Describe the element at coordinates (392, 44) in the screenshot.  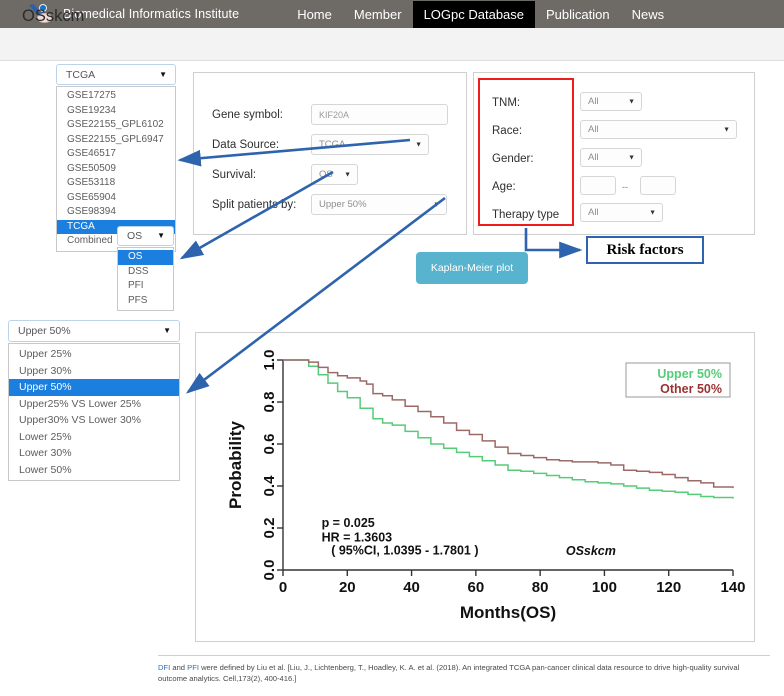
I see `page-title-bar` at that location.